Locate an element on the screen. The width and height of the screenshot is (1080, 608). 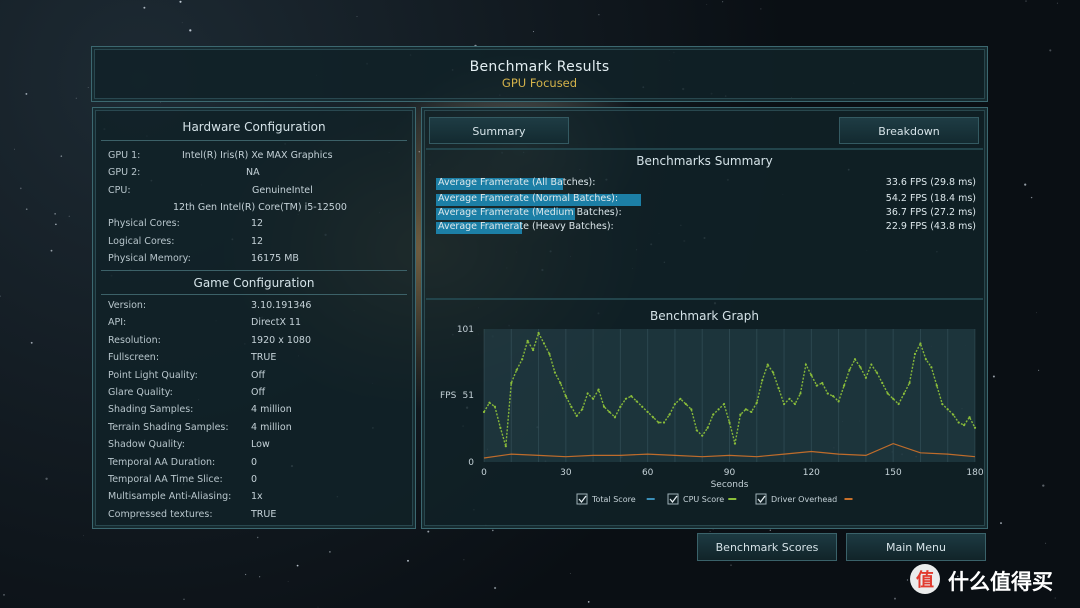
tab-summary: Summary is located at coordinates (499, 130).